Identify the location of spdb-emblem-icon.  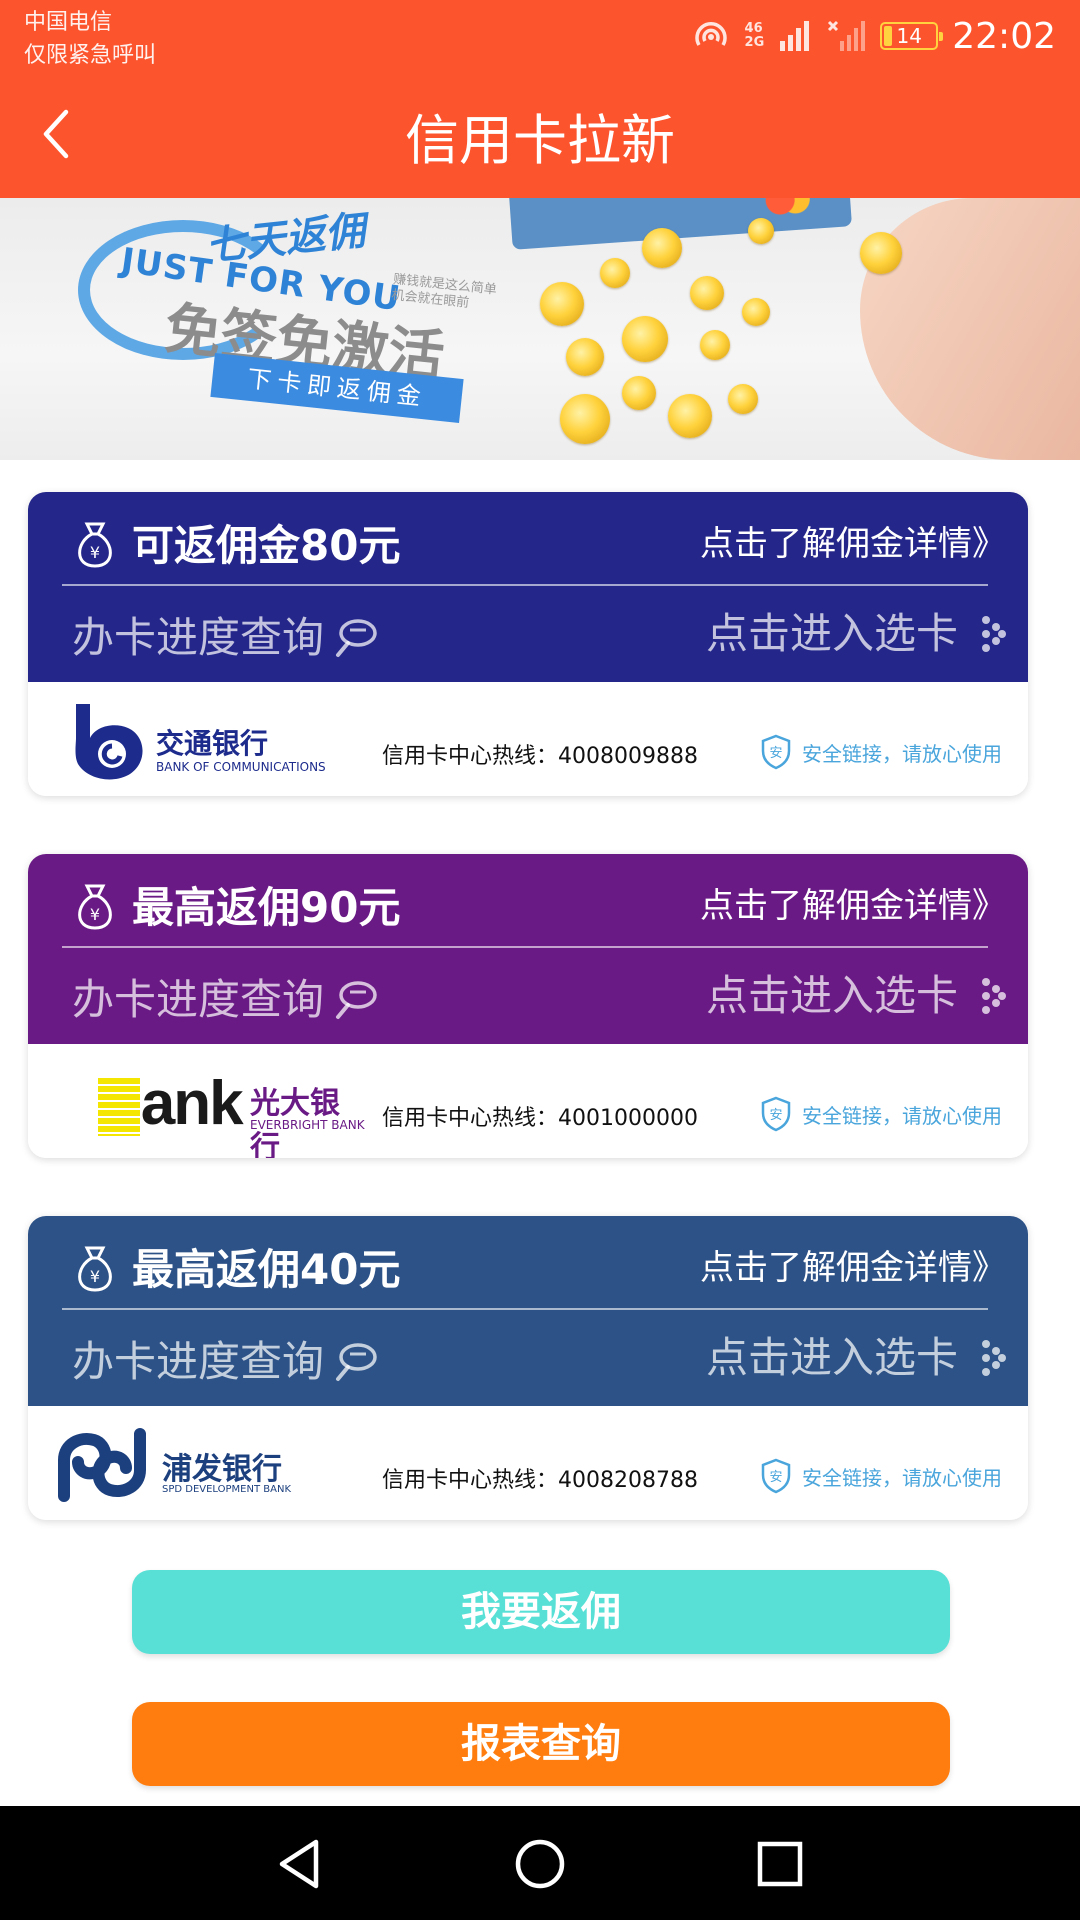
(102, 1465).